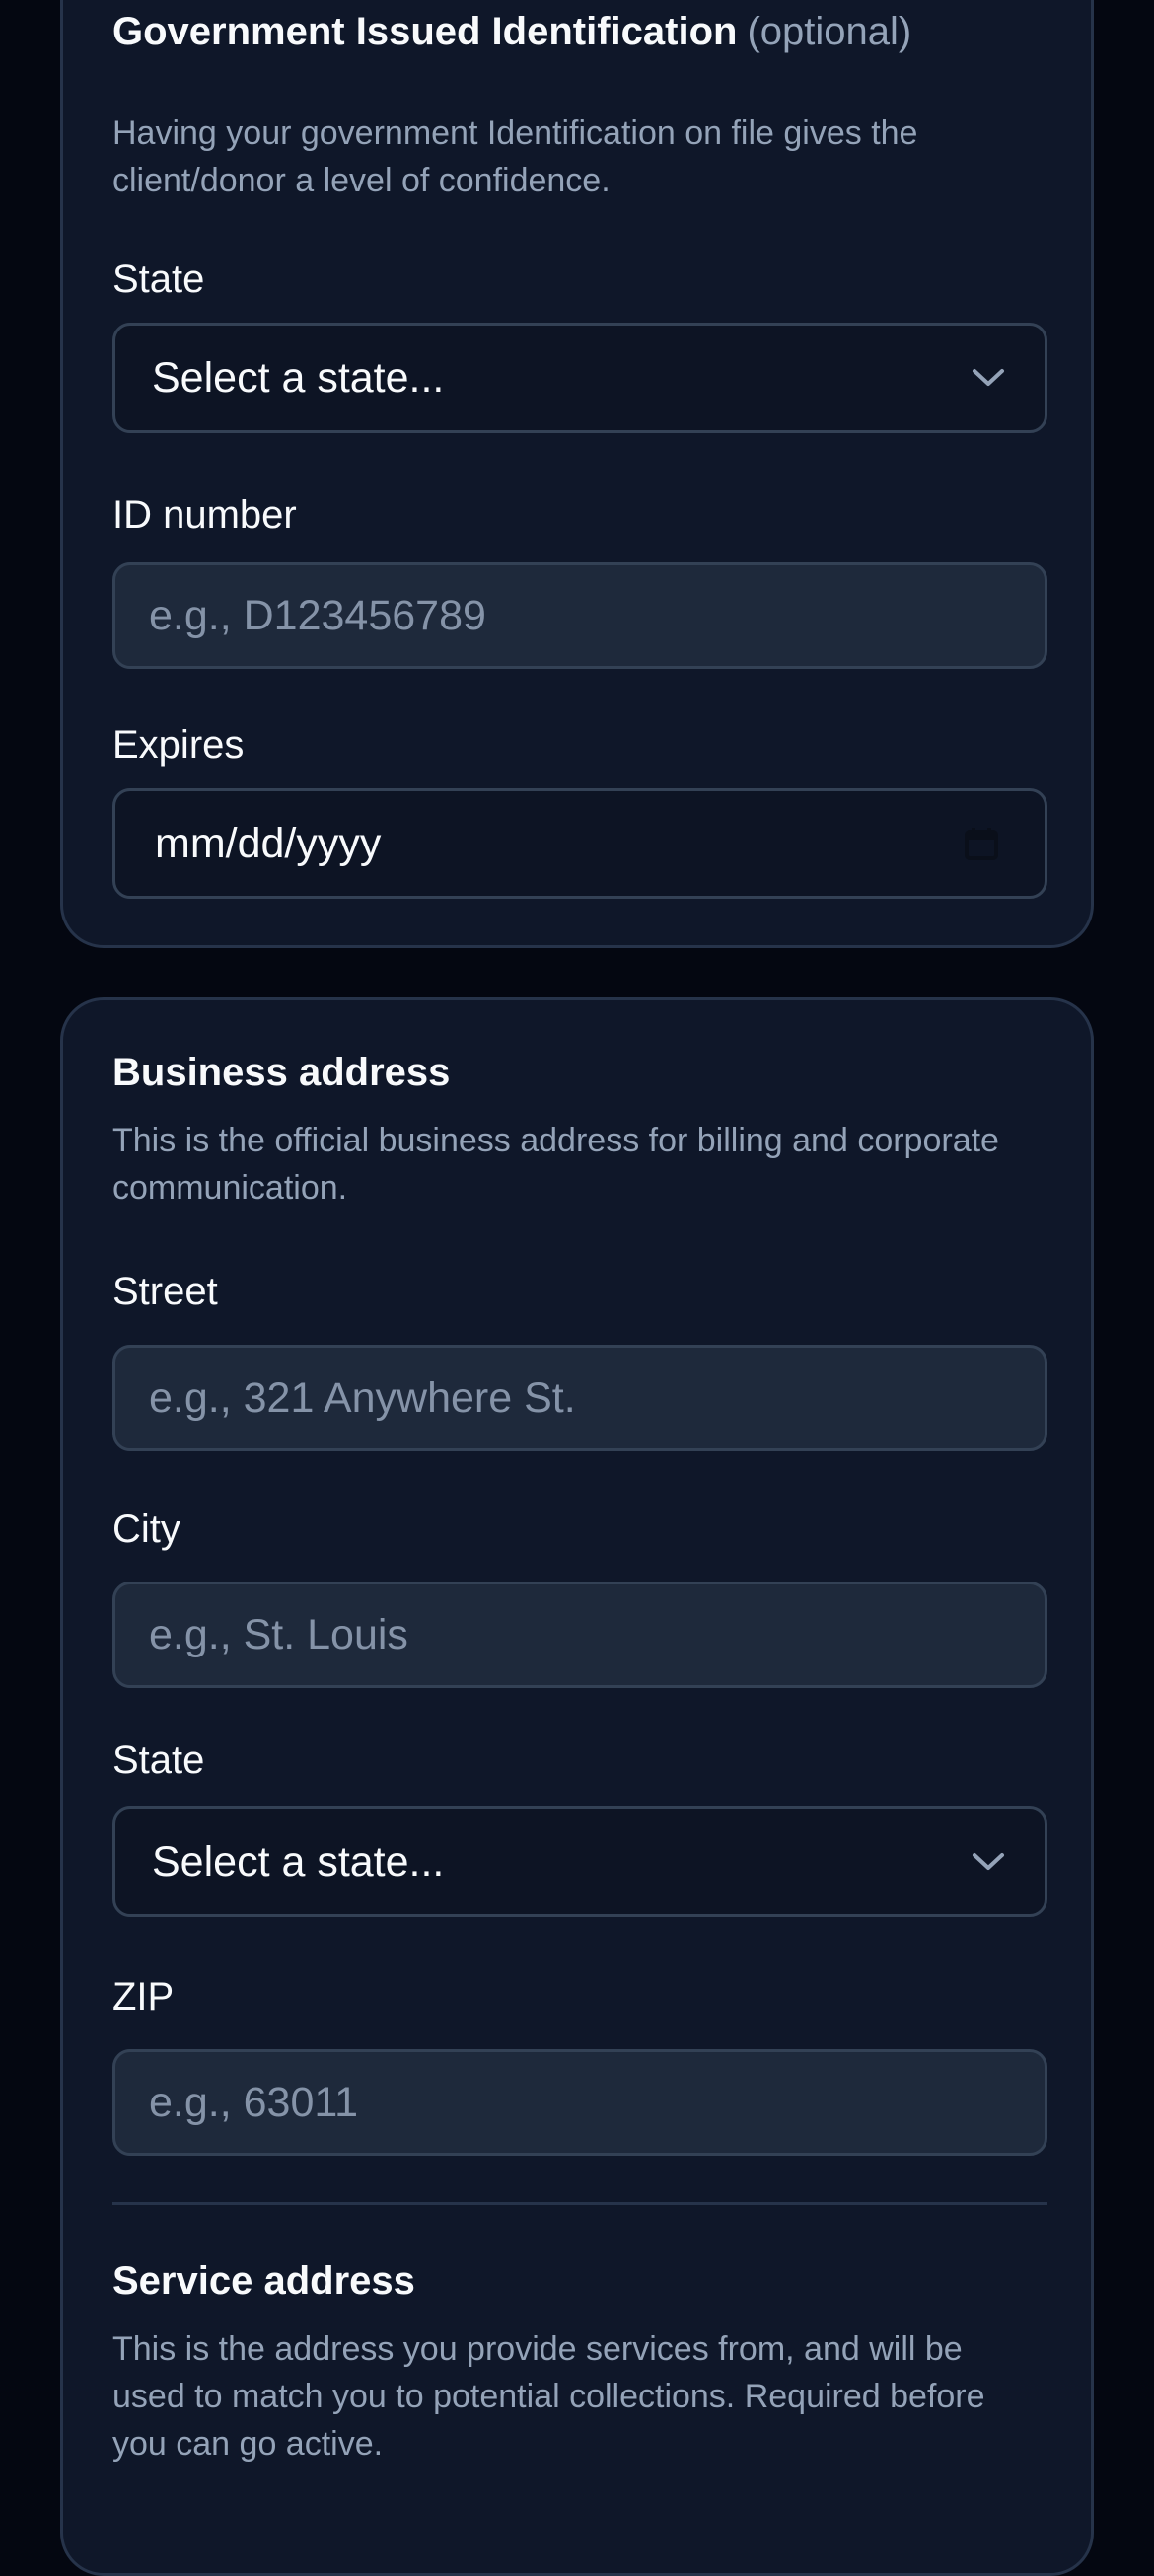 Image resolution: width=1154 pixels, height=2576 pixels. Describe the element at coordinates (318, 615) in the screenshot. I see `id-number-placeholder: e.g., D123456789` at that location.